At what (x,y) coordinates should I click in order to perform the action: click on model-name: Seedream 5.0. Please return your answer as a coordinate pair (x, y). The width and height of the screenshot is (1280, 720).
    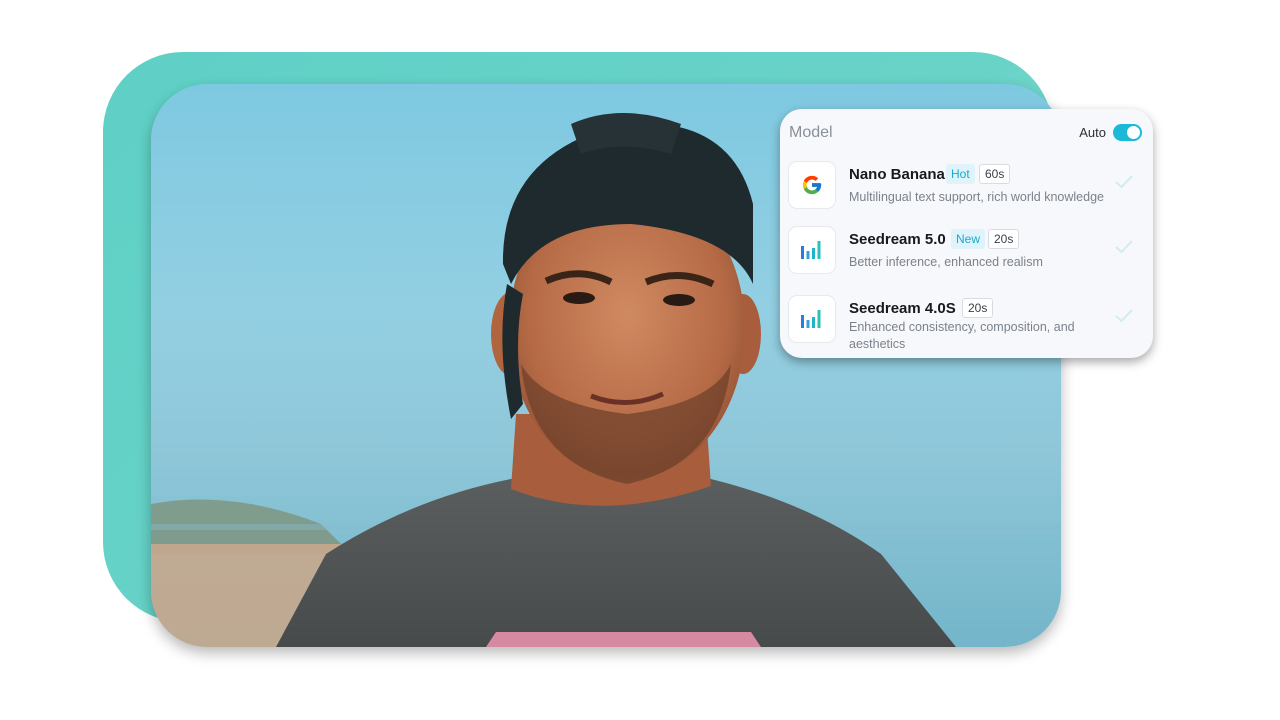
    Looking at the image, I should click on (897, 239).